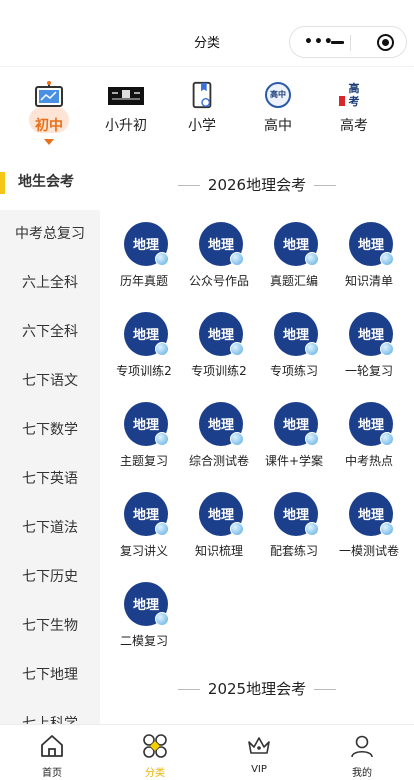  Describe the element at coordinates (202, 95) in the screenshot. I see `book-bookmark-icon` at that location.